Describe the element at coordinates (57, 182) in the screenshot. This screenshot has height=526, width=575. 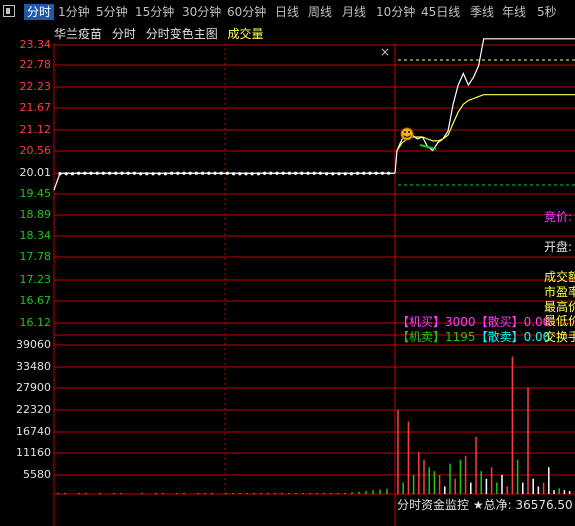
I see `price-line-open` at that location.